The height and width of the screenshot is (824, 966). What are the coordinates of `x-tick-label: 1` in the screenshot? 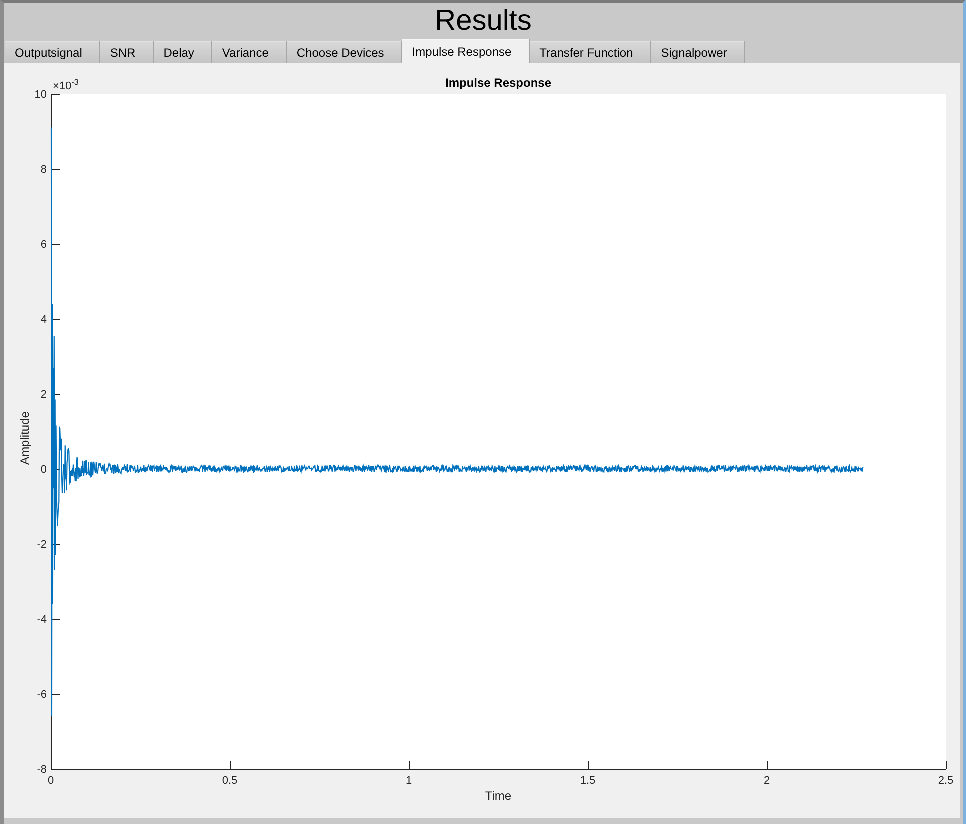 It's located at (409, 781).